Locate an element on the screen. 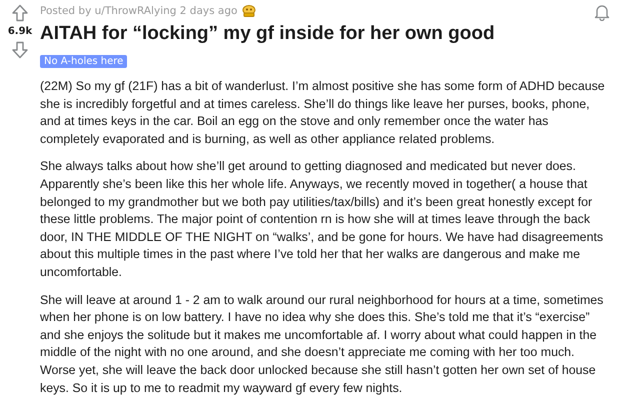 This screenshot has width=620, height=410. post-title: AITAH for “locking” my gf inside for her own good is located at coordinates (324, 34).